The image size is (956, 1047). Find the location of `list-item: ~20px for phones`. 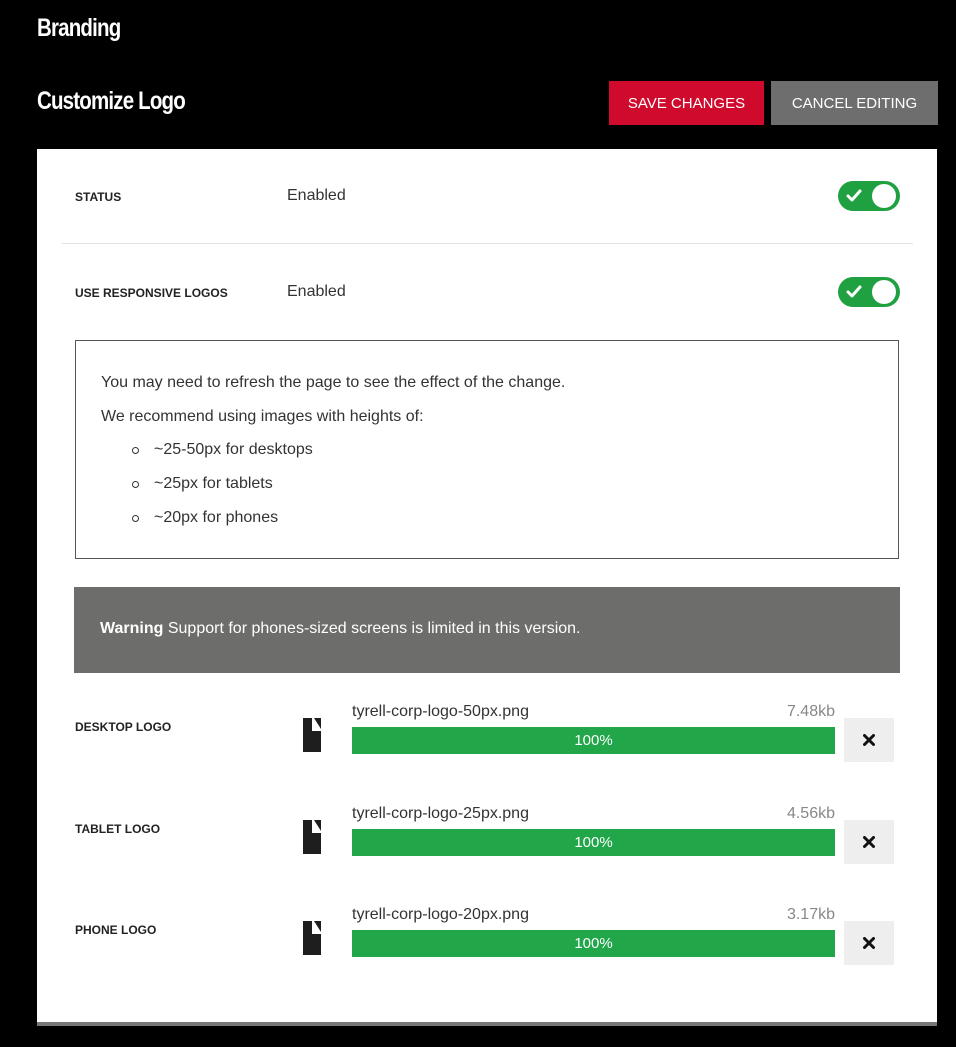

list-item: ~20px for phones is located at coordinates (194, 522).